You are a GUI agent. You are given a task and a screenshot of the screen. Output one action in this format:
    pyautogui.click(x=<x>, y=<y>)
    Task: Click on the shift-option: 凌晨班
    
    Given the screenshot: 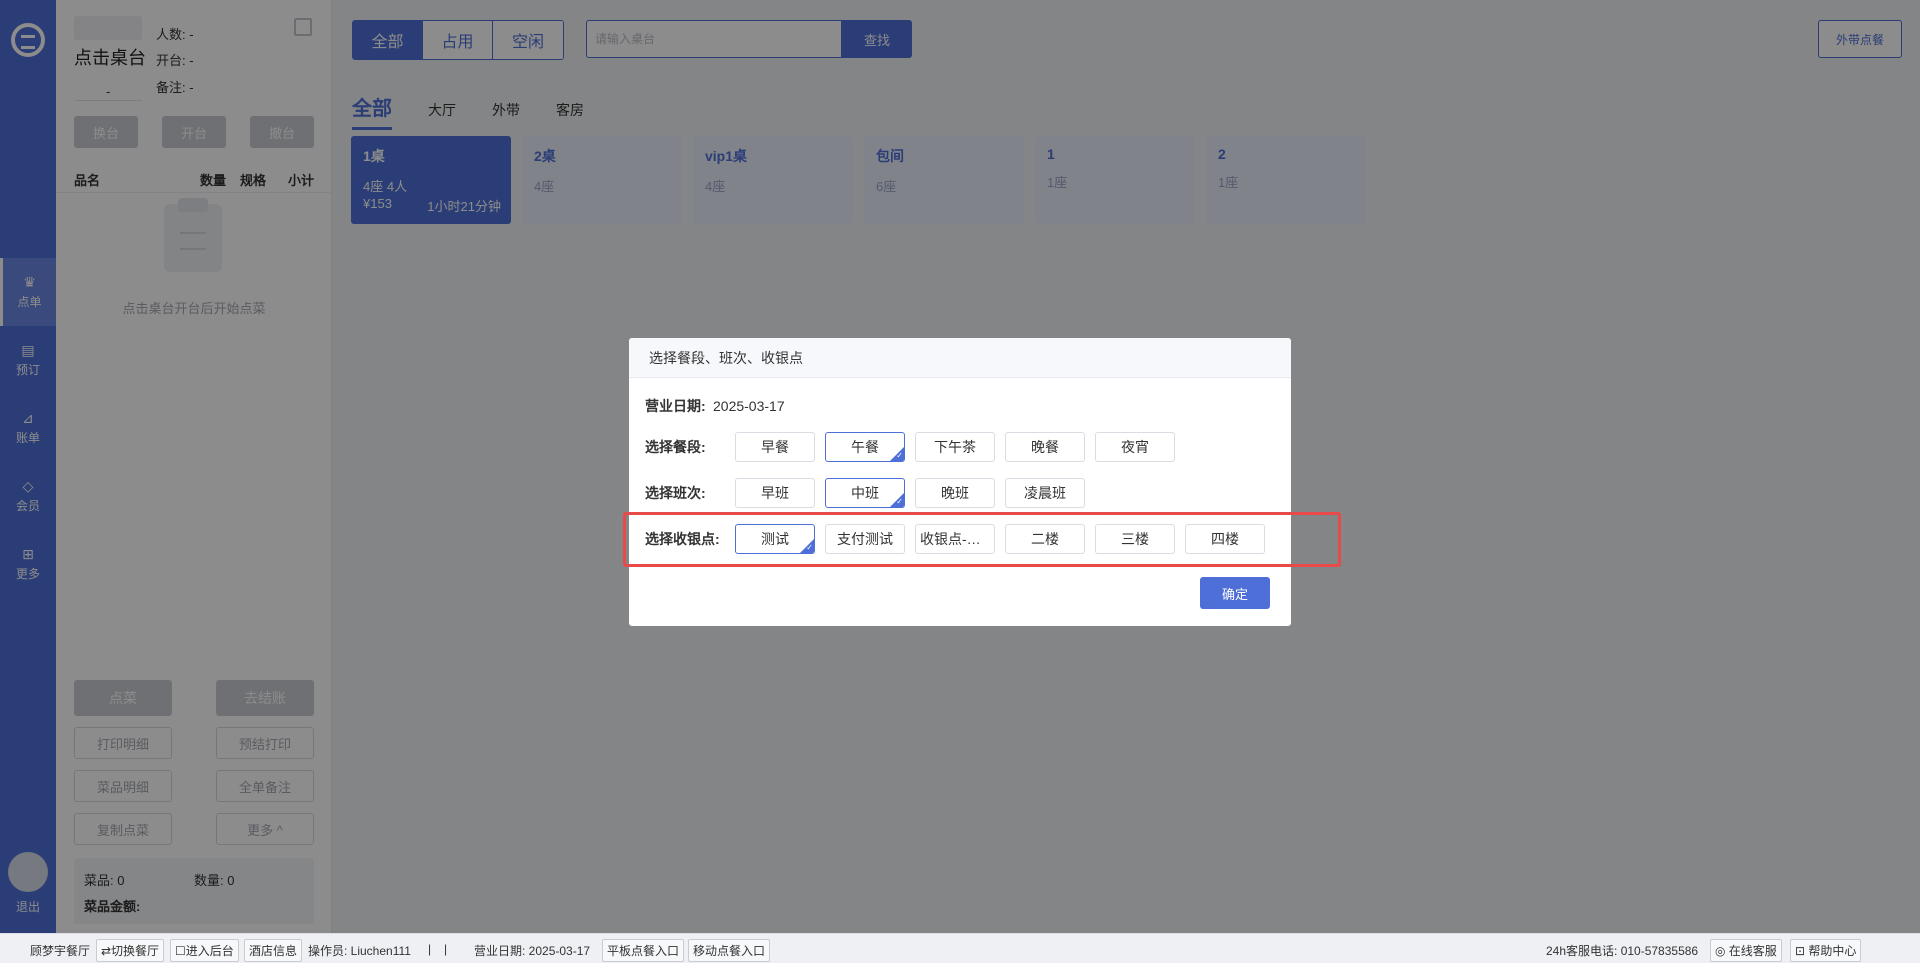 What is the action you would take?
    pyautogui.click(x=1045, y=493)
    